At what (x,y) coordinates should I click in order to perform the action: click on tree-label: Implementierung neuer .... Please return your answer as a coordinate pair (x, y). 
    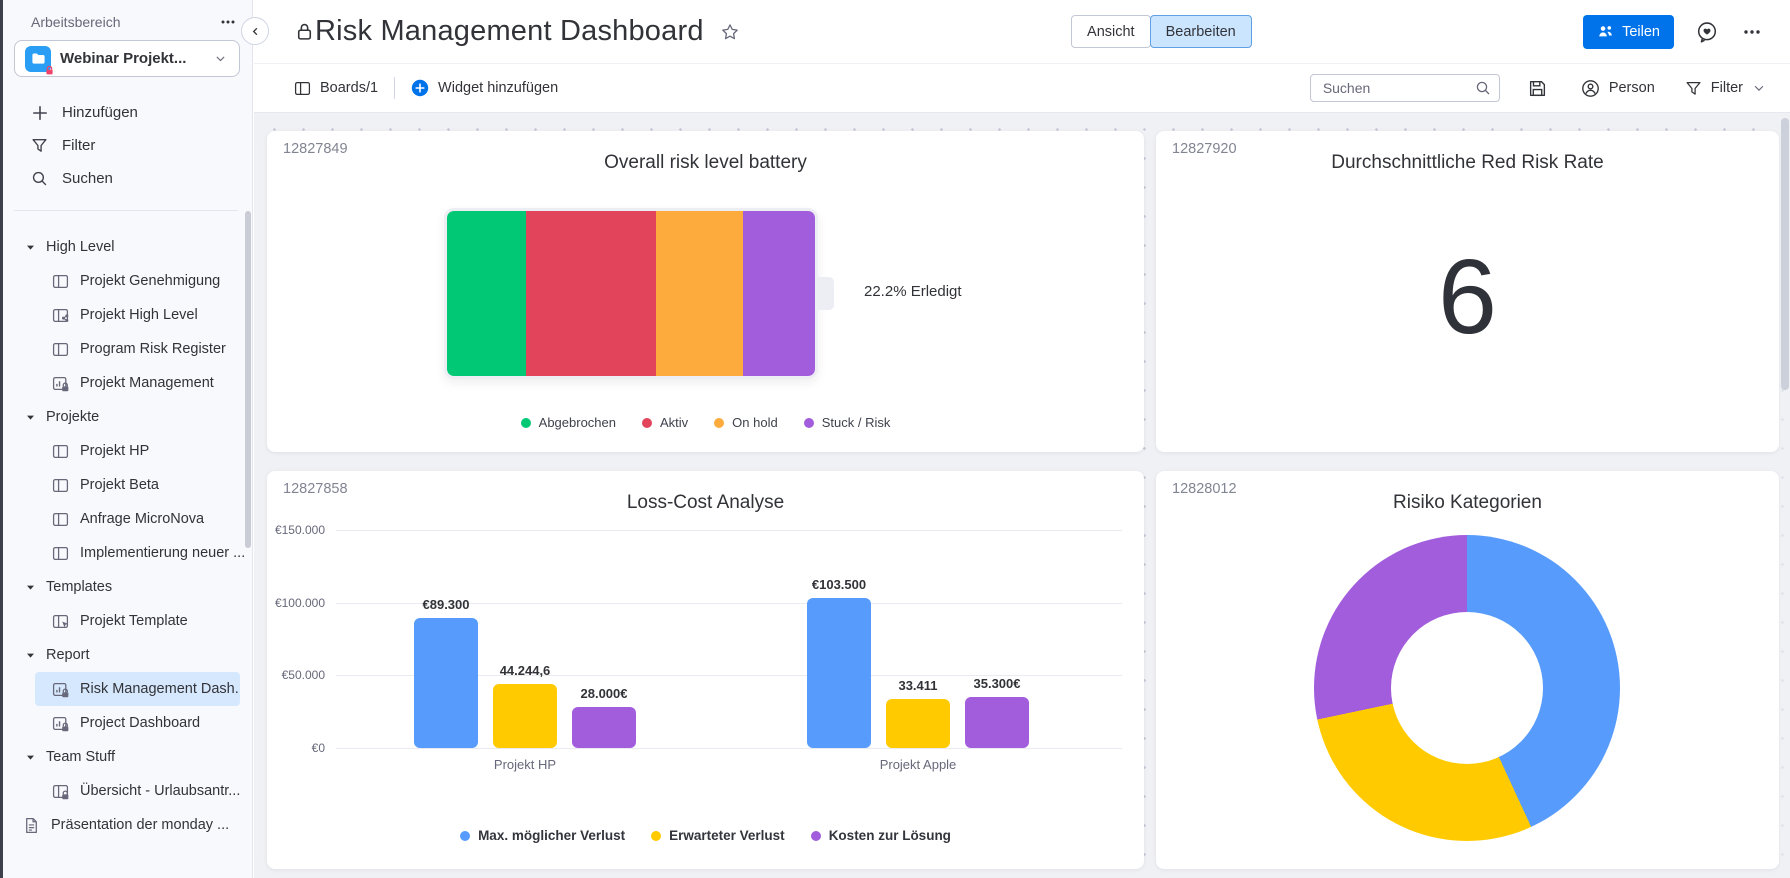
    Looking at the image, I should click on (163, 553).